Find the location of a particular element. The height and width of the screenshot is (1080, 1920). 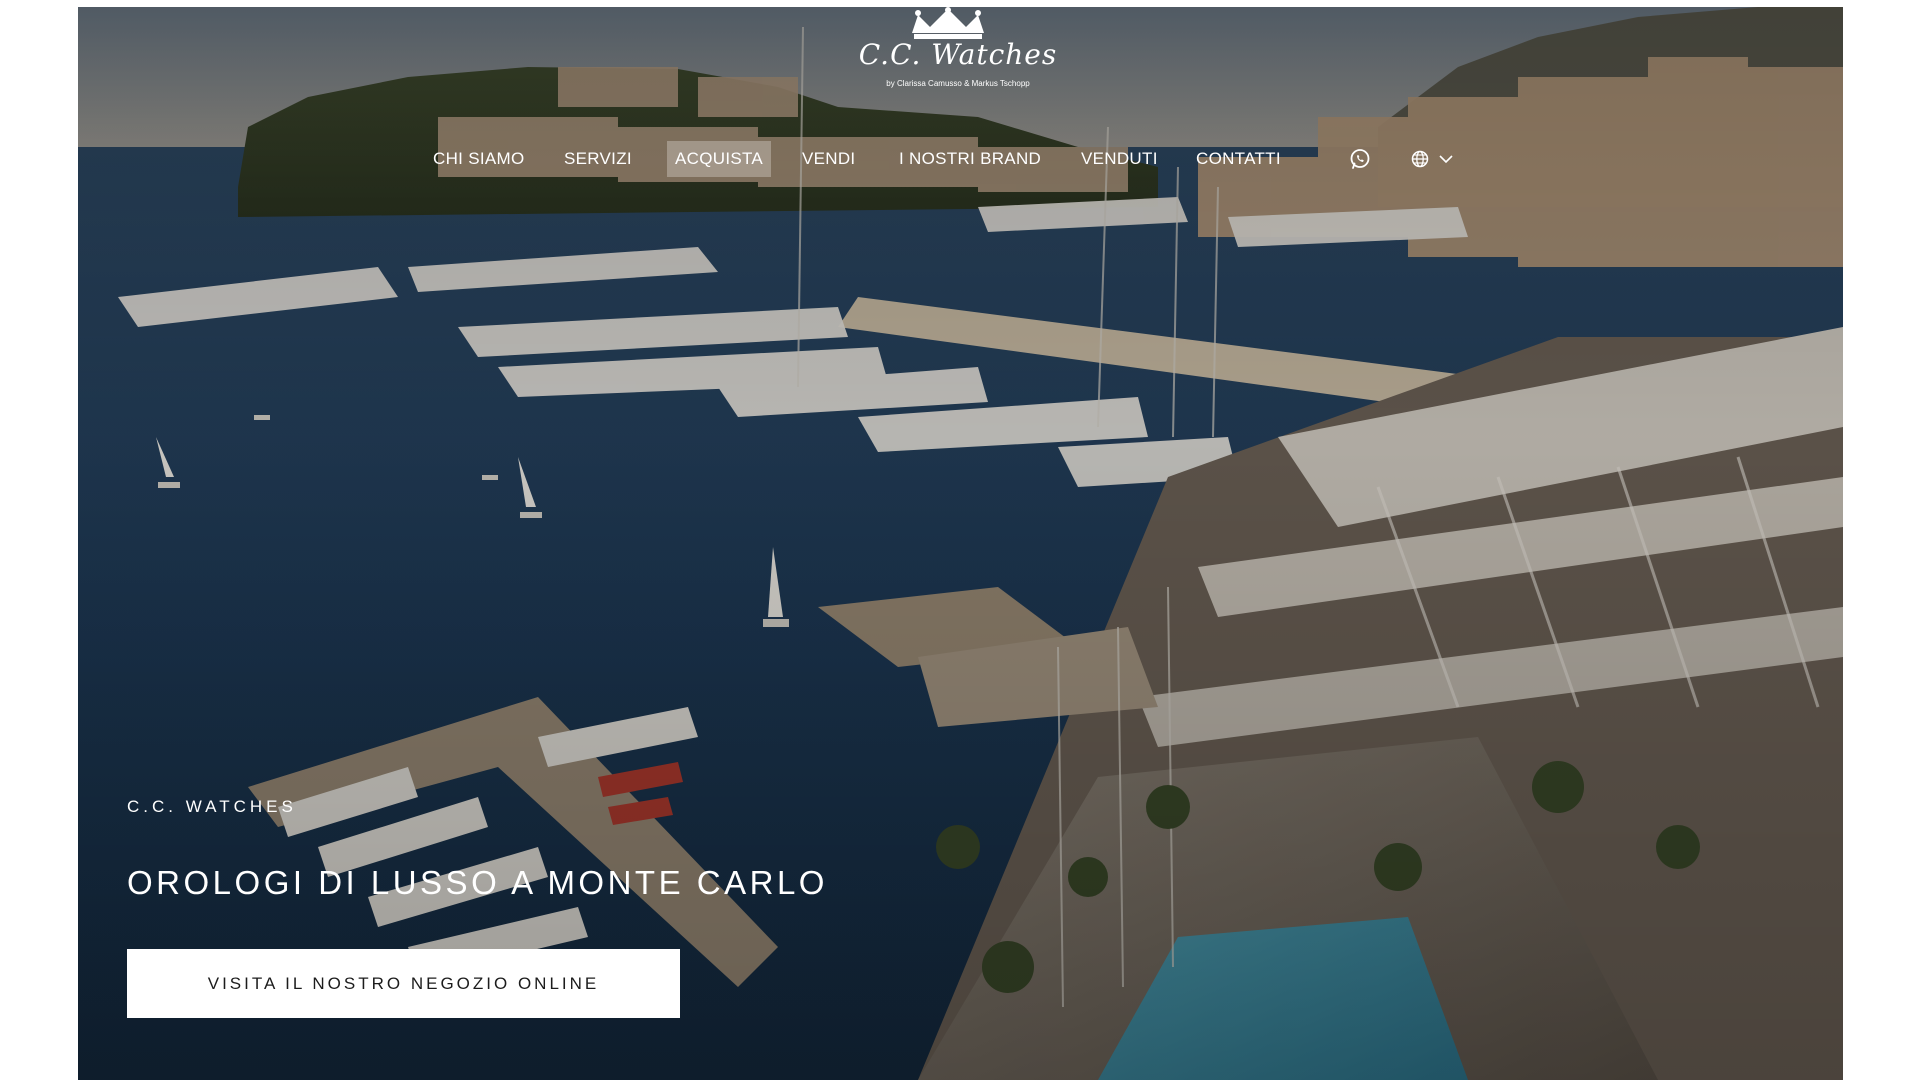

nav-item-chi-siamo: CHI SIAMO is located at coordinates (479, 159).